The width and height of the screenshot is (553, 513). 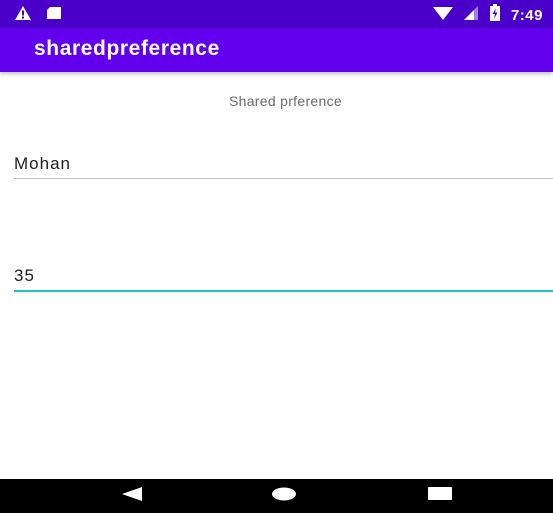 I want to click on name-field, so click(x=283, y=164).